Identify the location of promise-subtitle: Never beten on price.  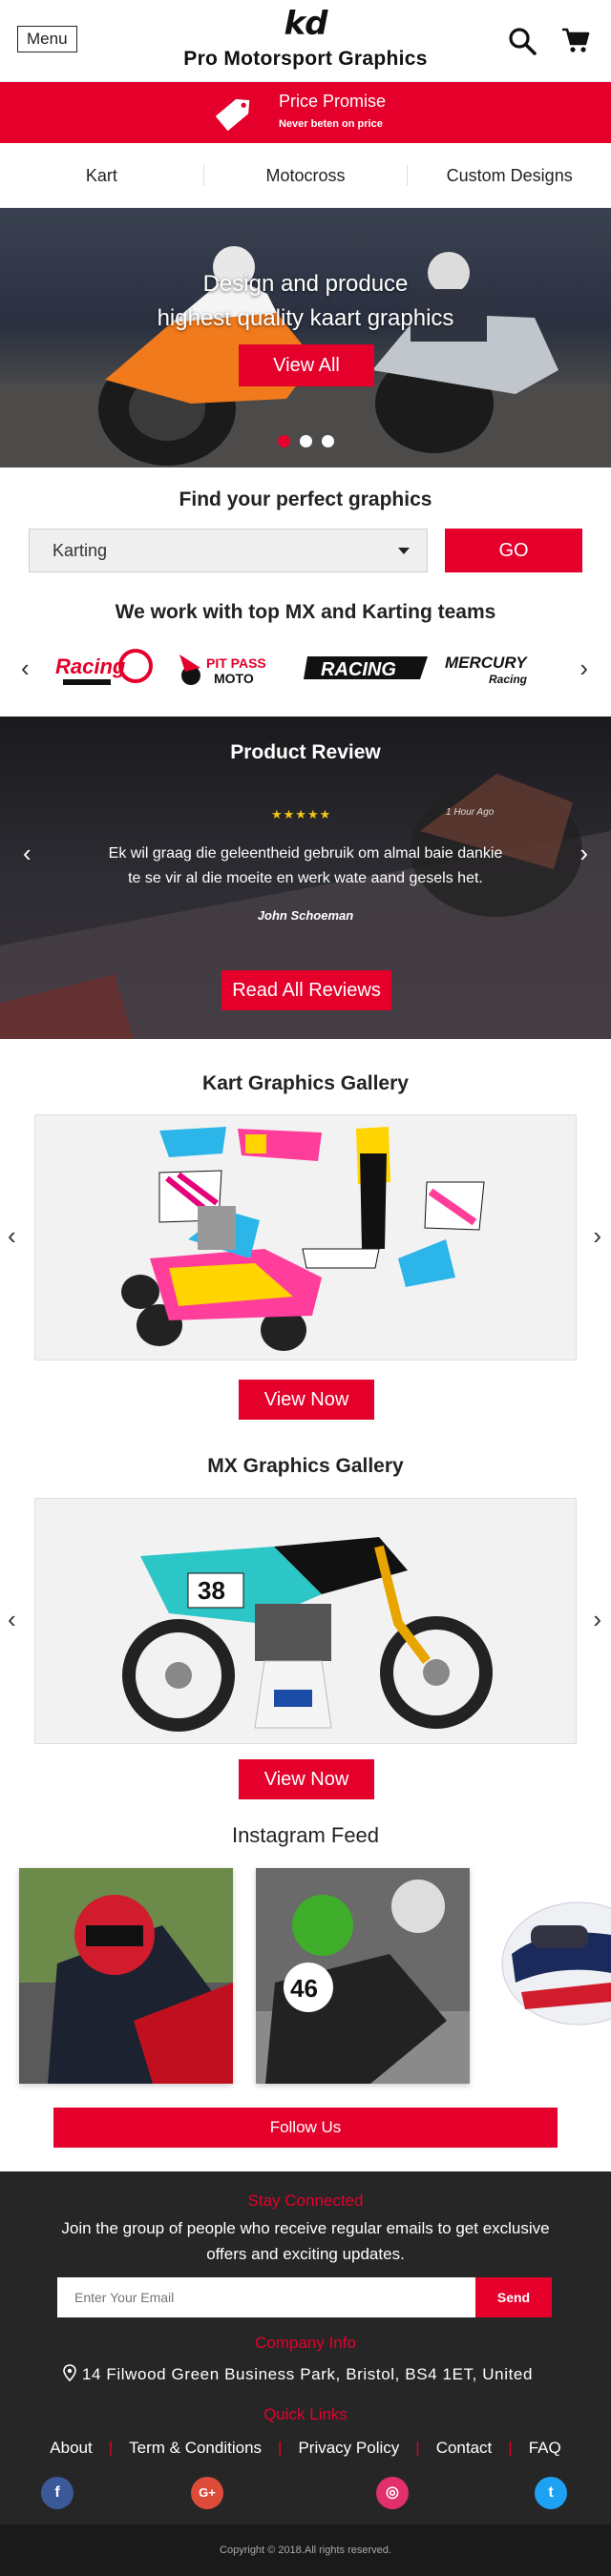
(331, 124).